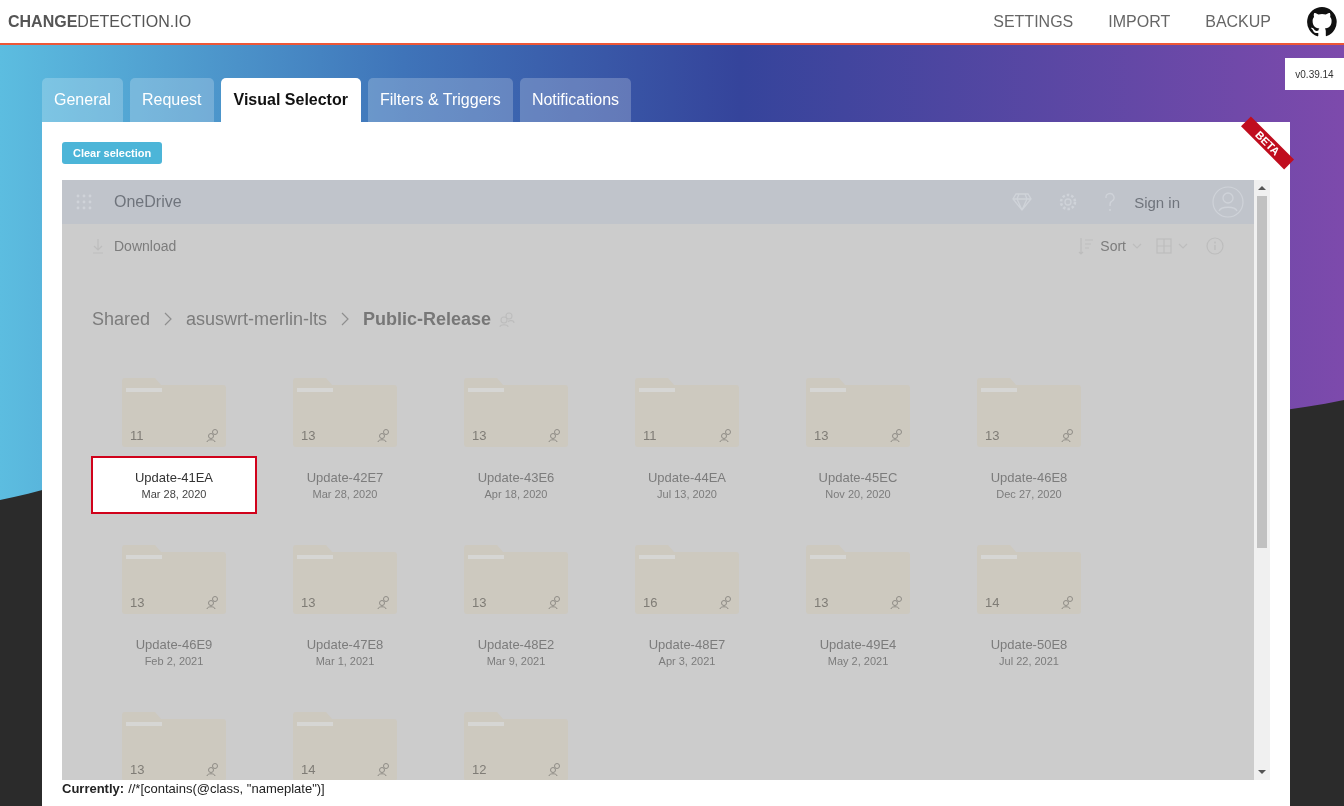 The width and height of the screenshot is (1344, 806). I want to click on folder-name: Update-41EA, so click(174, 477).